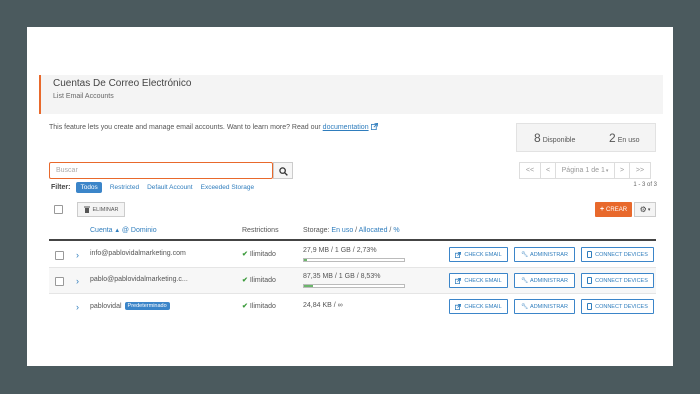  What do you see at coordinates (373, 230) in the screenshot?
I see `sort-storage-allocated: Allocated` at bounding box center [373, 230].